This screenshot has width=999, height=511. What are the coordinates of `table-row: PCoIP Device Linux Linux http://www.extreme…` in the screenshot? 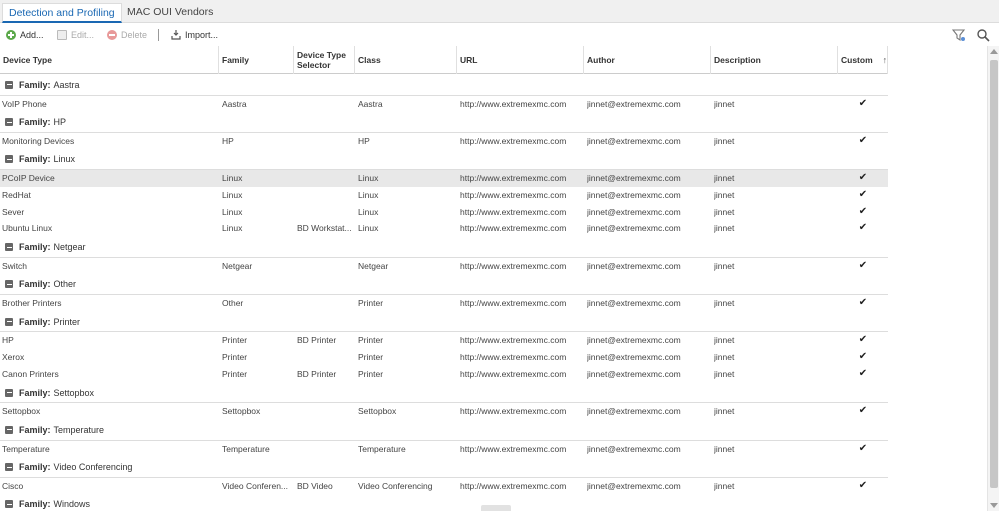 It's located at (444, 178).